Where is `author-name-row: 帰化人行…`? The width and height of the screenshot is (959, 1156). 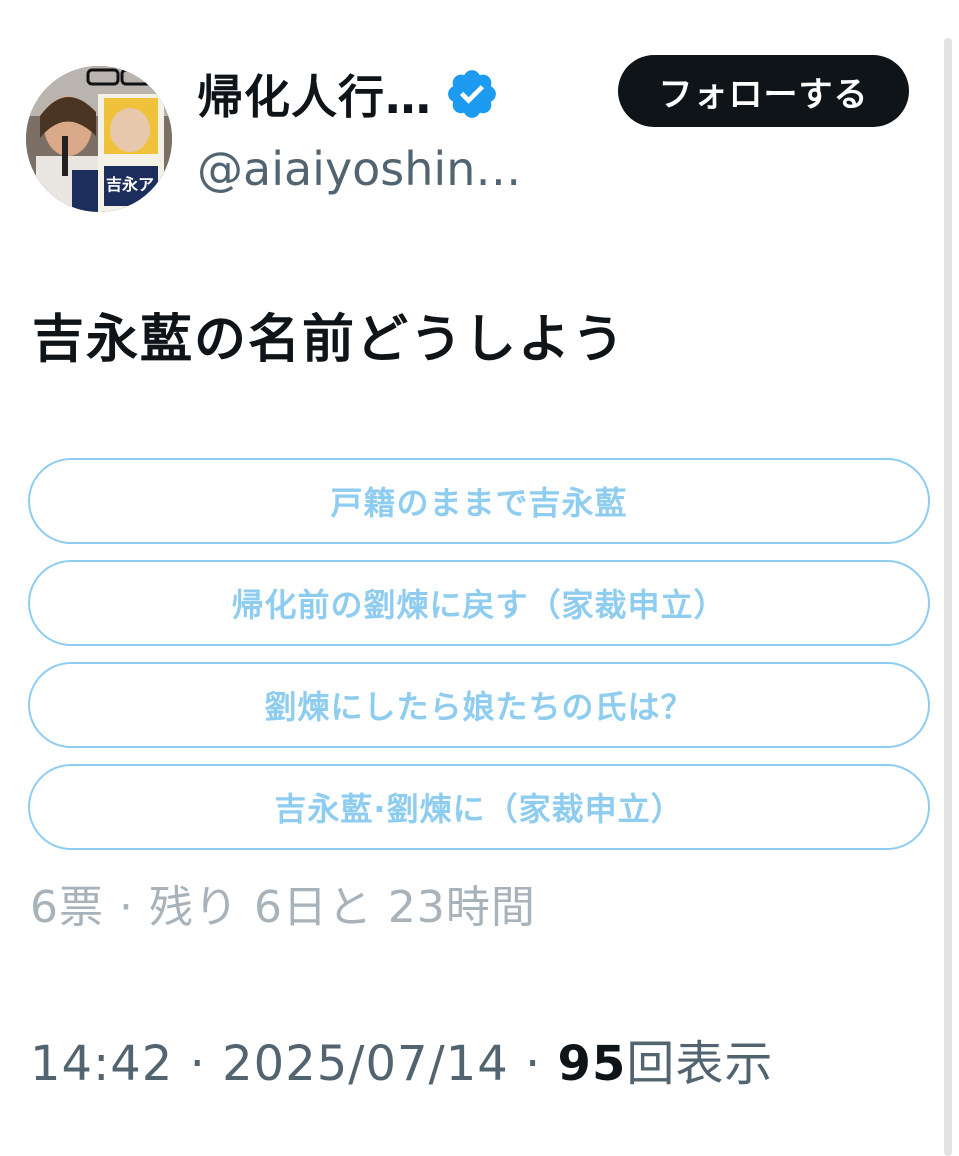
author-name-row: 帰化人行… is located at coordinates (348, 94).